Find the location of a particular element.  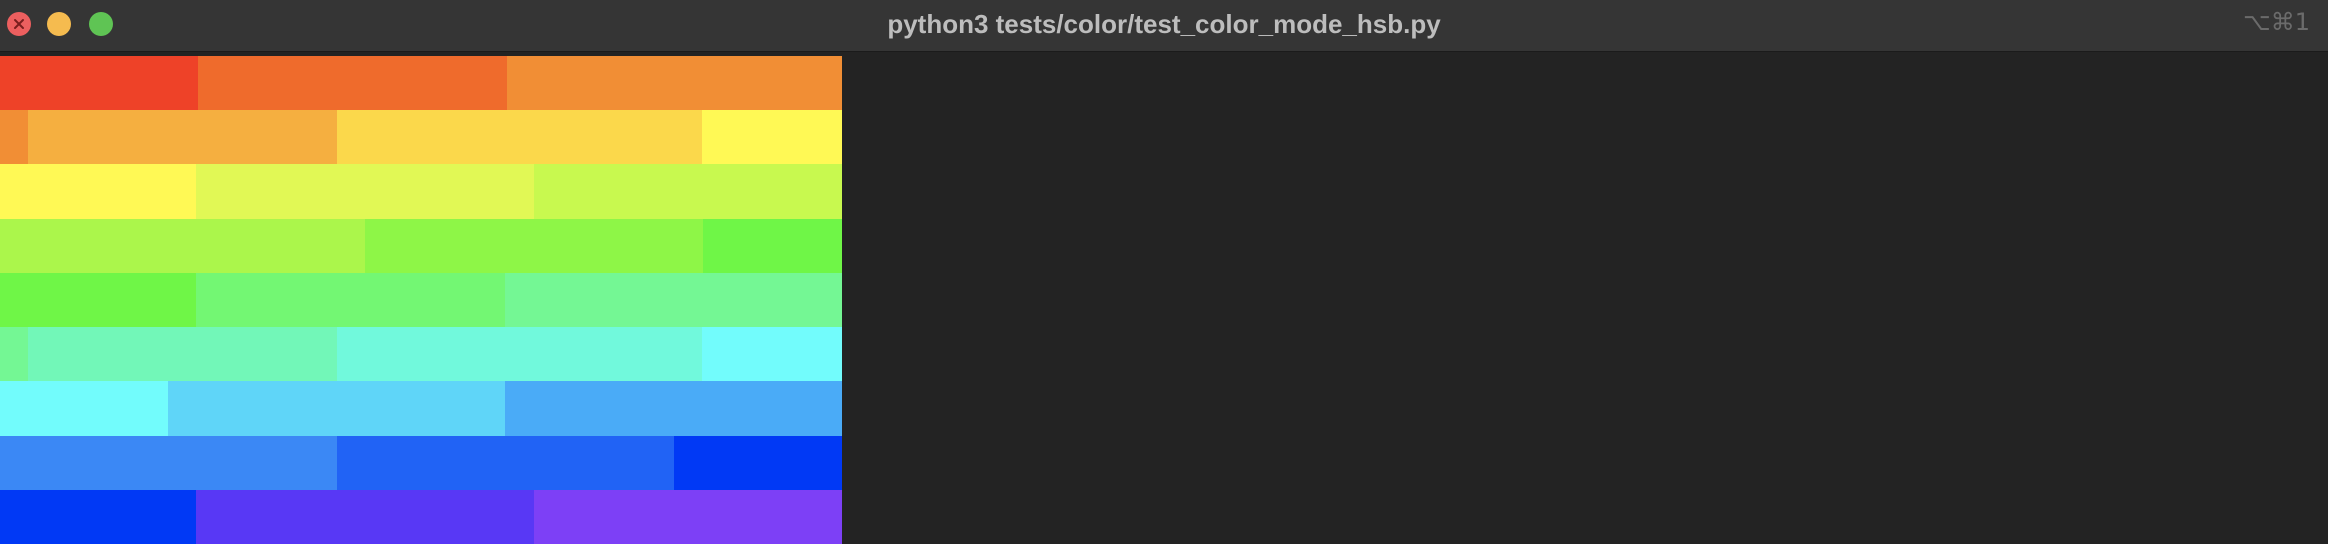

window-shortcut-label: ⌥⌘1 is located at coordinates (2276, 22).